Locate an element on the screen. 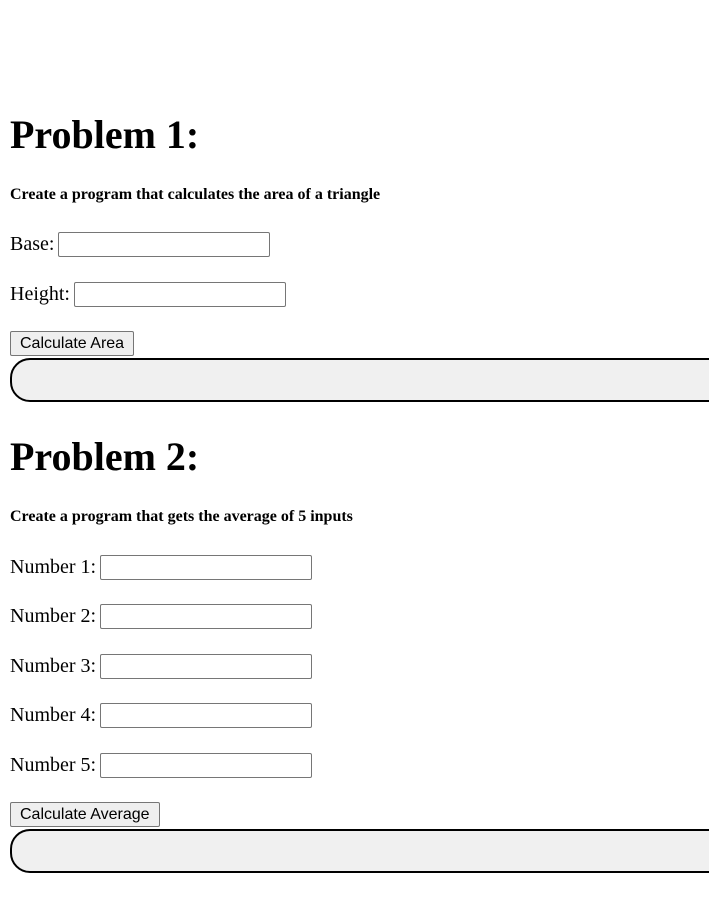 The height and width of the screenshot is (897, 709). number-2-input is located at coordinates (206, 616).